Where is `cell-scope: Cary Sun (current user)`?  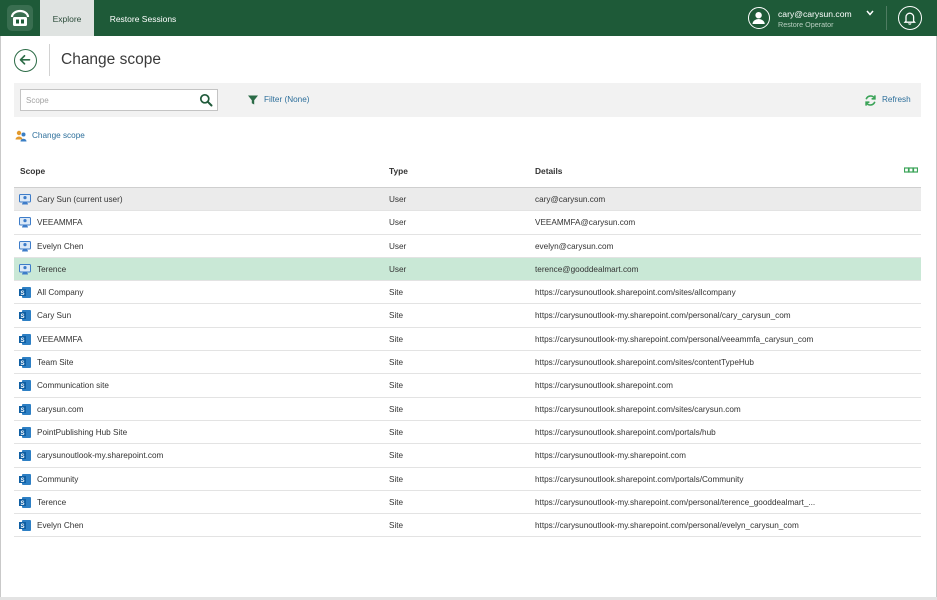
cell-scope: Cary Sun (current user) is located at coordinates (80, 199).